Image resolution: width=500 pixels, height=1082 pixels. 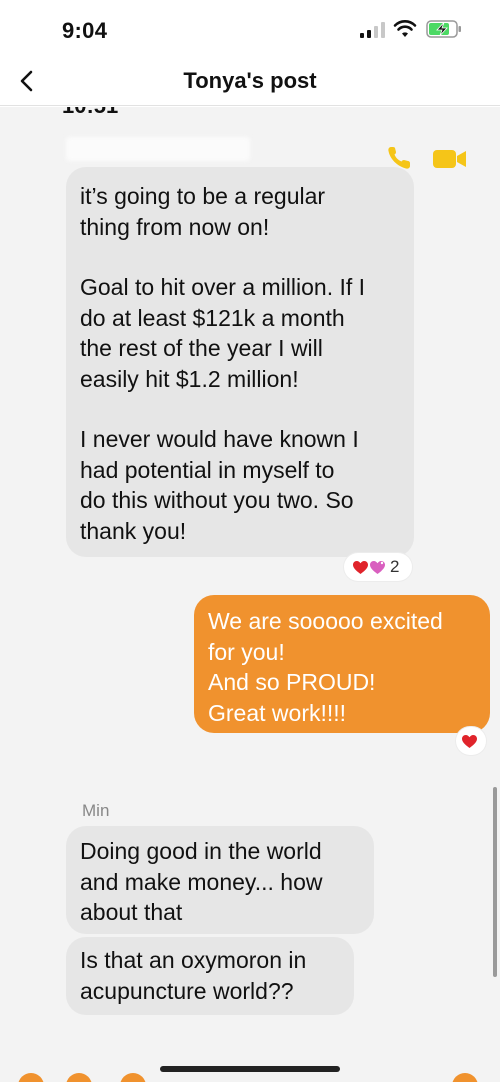 What do you see at coordinates (450, 159) in the screenshot?
I see `video-camera-icon` at bounding box center [450, 159].